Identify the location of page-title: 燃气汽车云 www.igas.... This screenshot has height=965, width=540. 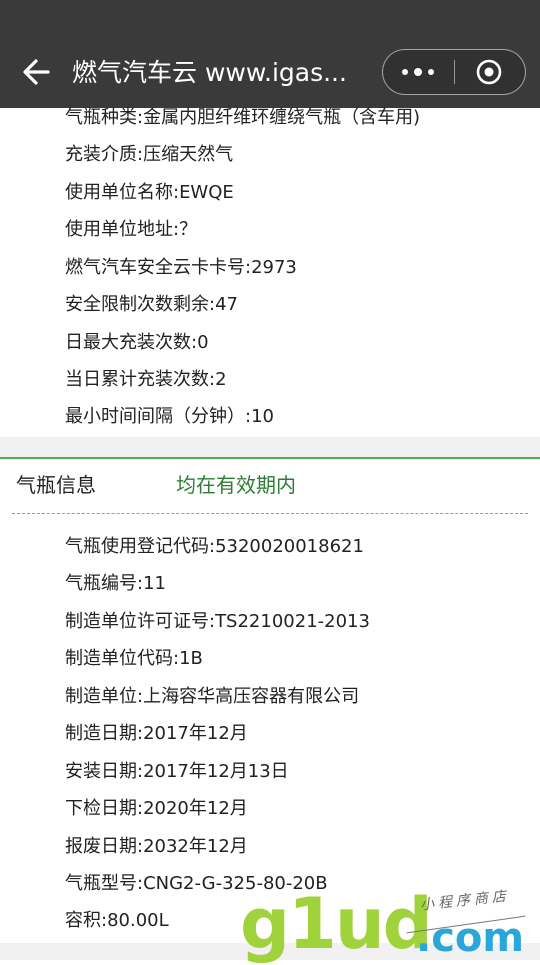
(209, 72).